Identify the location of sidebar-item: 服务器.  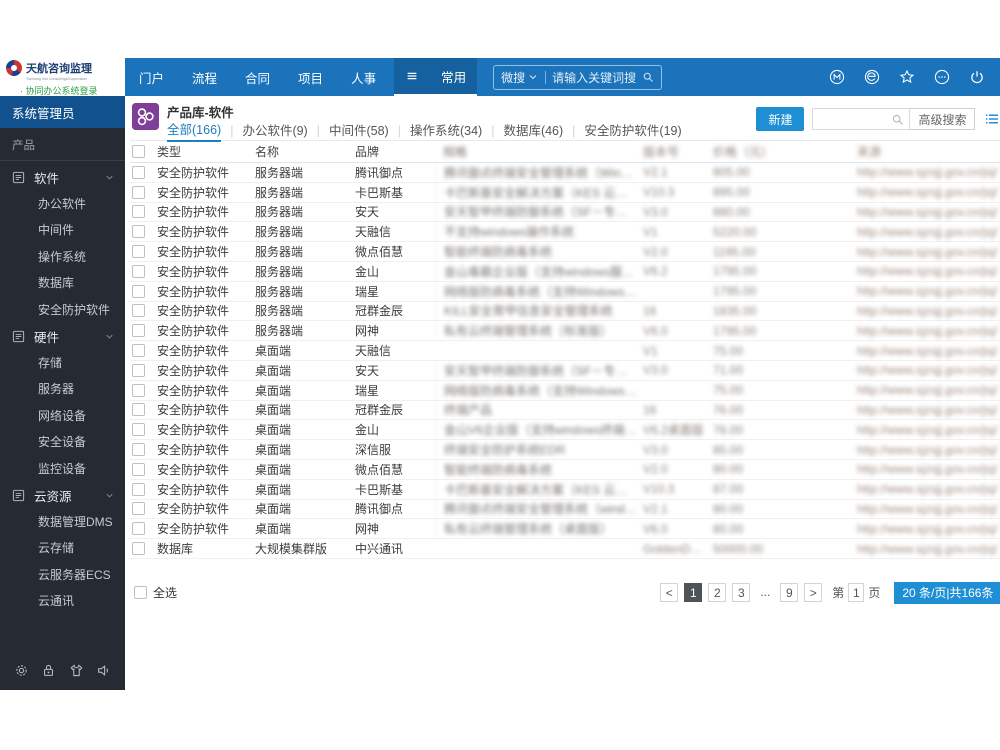
(62, 389).